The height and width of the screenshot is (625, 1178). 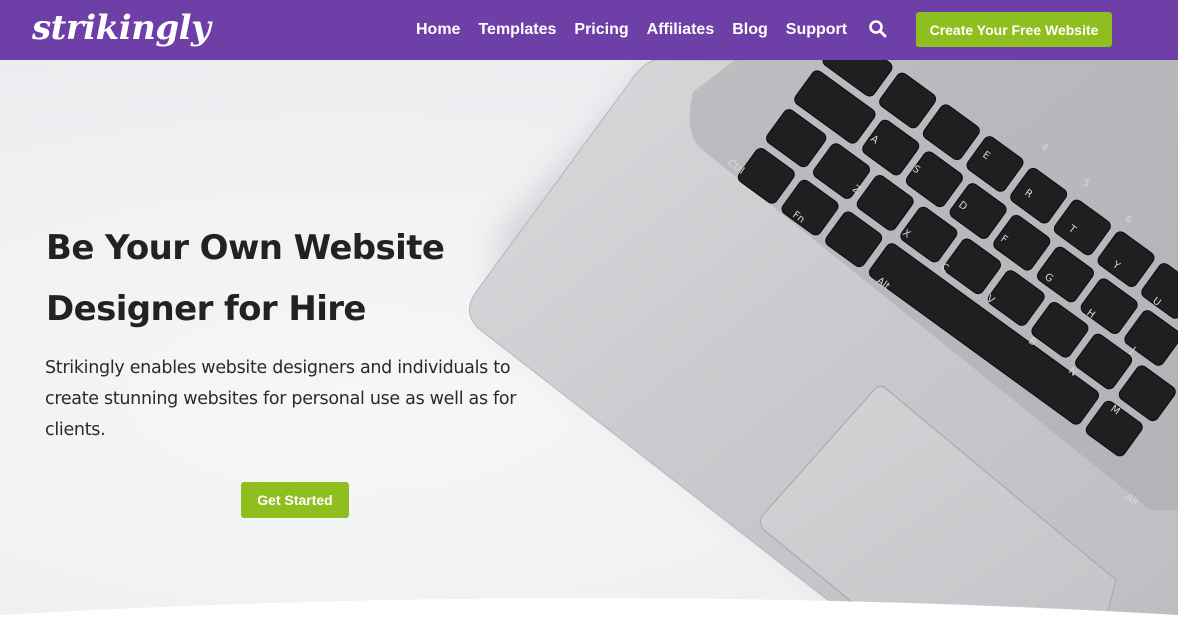 I want to click on nav-affiliates-link: Affiliates, so click(x=681, y=30).